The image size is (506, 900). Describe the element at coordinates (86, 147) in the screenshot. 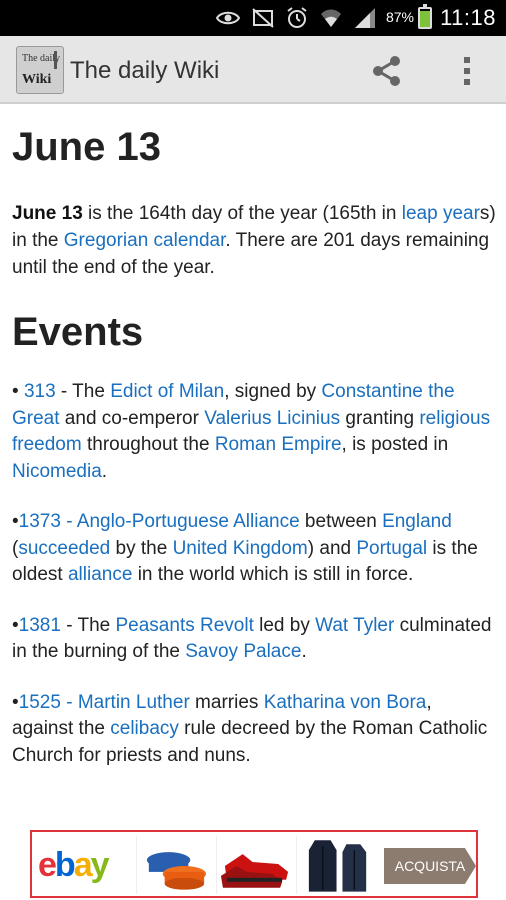

I see `page-title: June 13` at that location.